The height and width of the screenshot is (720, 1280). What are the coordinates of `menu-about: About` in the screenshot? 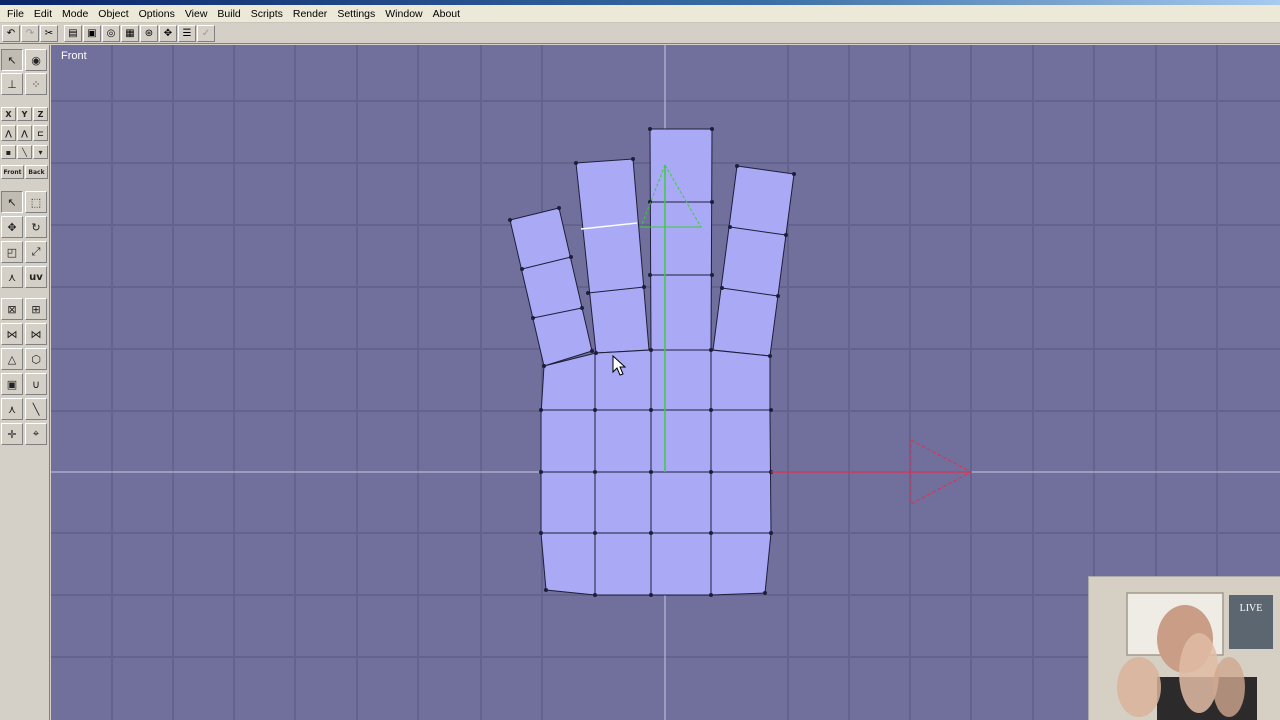 It's located at (446, 14).